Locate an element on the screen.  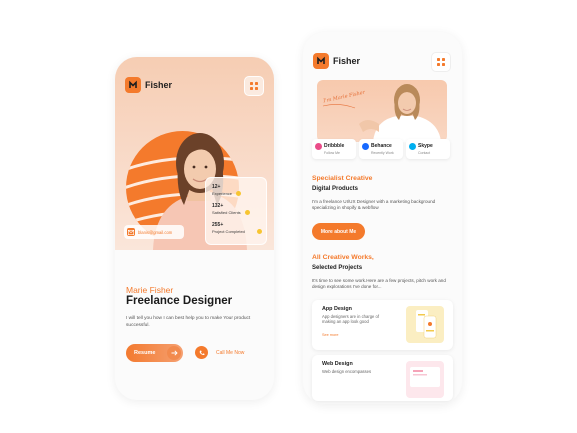
stat-experience: 12+ Experience is located at coordinates (222, 190).